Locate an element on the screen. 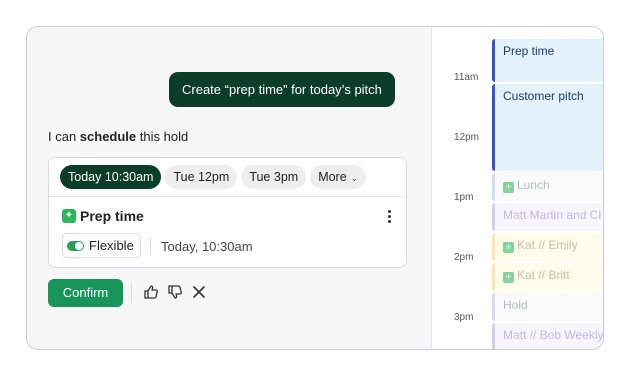 This screenshot has height=367, width=625. confirm-button: Confirm is located at coordinates (85, 293).